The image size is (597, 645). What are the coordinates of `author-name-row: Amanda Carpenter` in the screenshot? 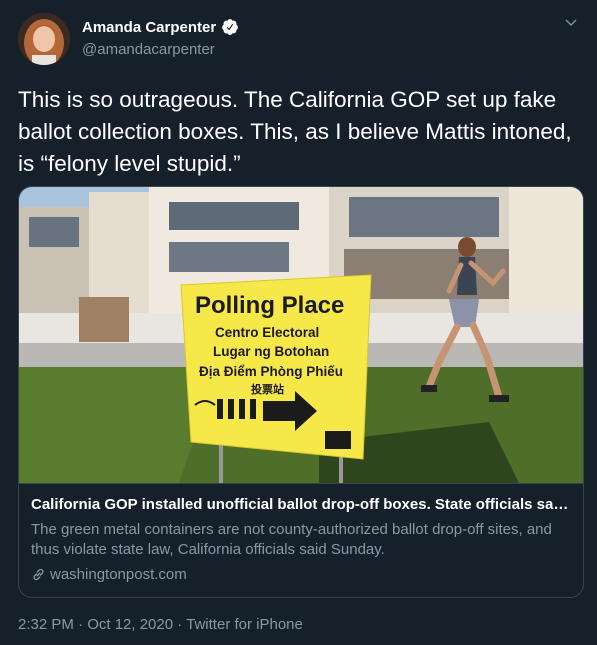 It's located at (160, 27).